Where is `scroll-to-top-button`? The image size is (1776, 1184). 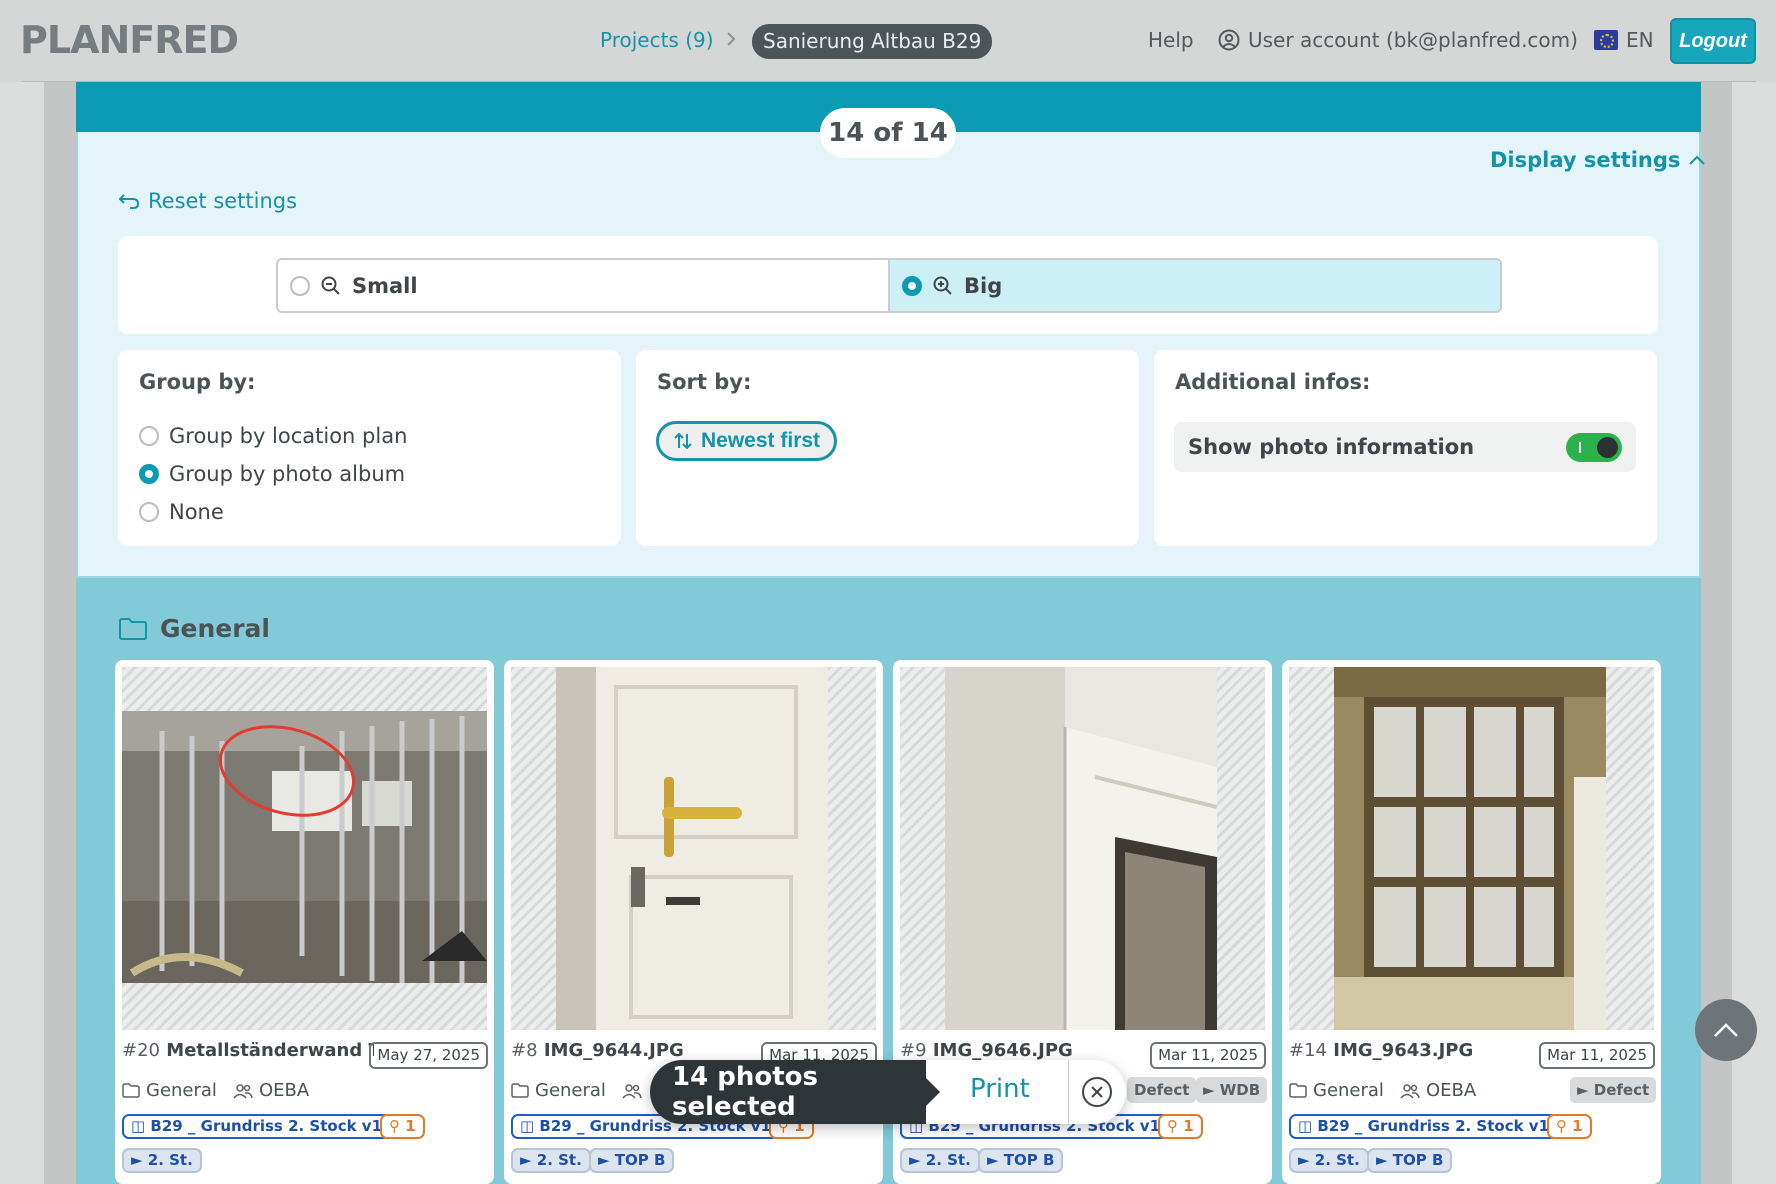
scroll-to-top-button is located at coordinates (1726, 1030).